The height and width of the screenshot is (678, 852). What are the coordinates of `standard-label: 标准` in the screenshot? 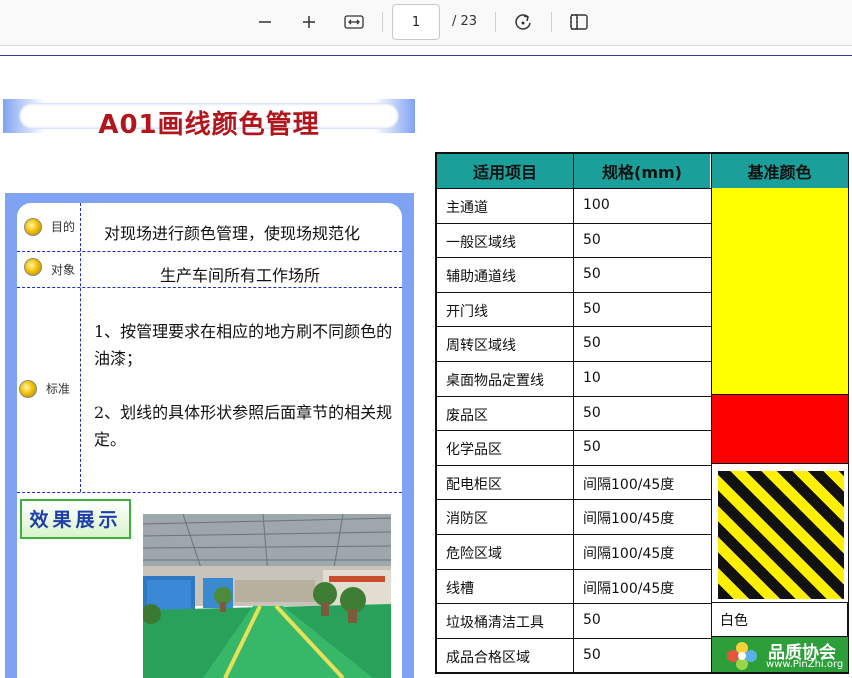 It's located at (58, 389).